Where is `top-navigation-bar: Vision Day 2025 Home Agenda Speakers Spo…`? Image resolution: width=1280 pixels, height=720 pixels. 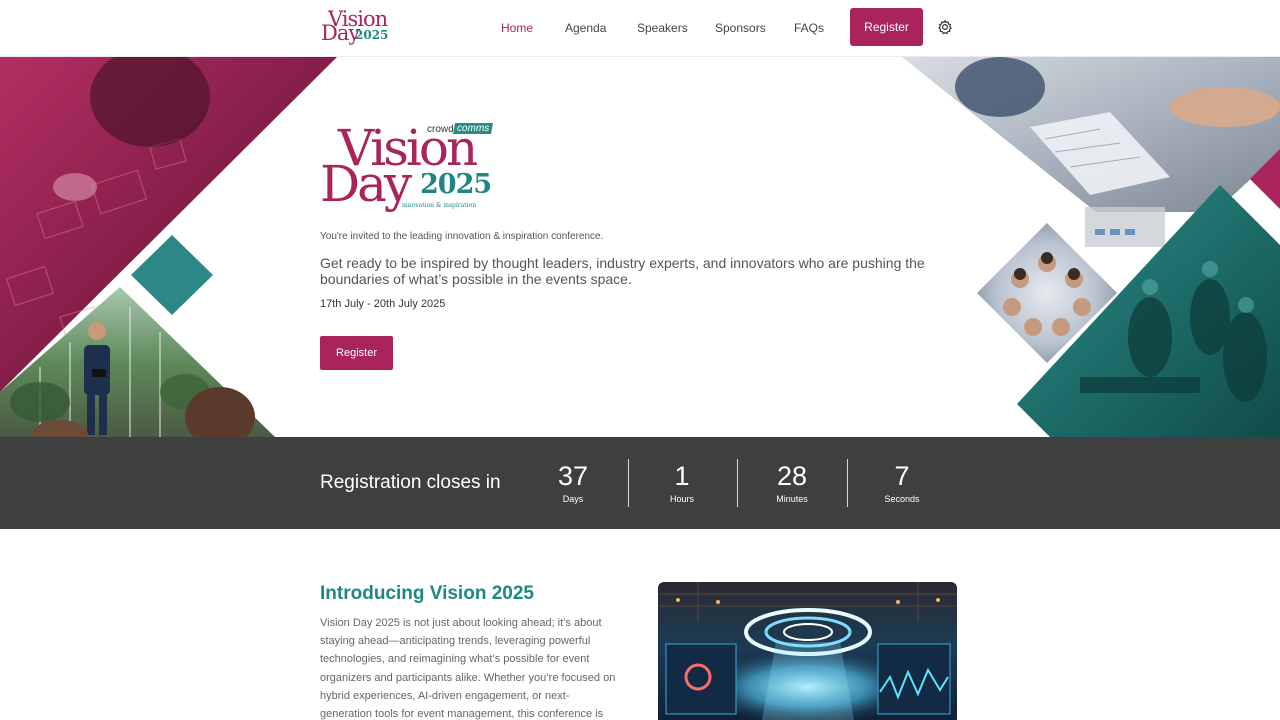 top-navigation-bar: Vision Day 2025 Home Agenda Speakers Spo… is located at coordinates (640, 28).